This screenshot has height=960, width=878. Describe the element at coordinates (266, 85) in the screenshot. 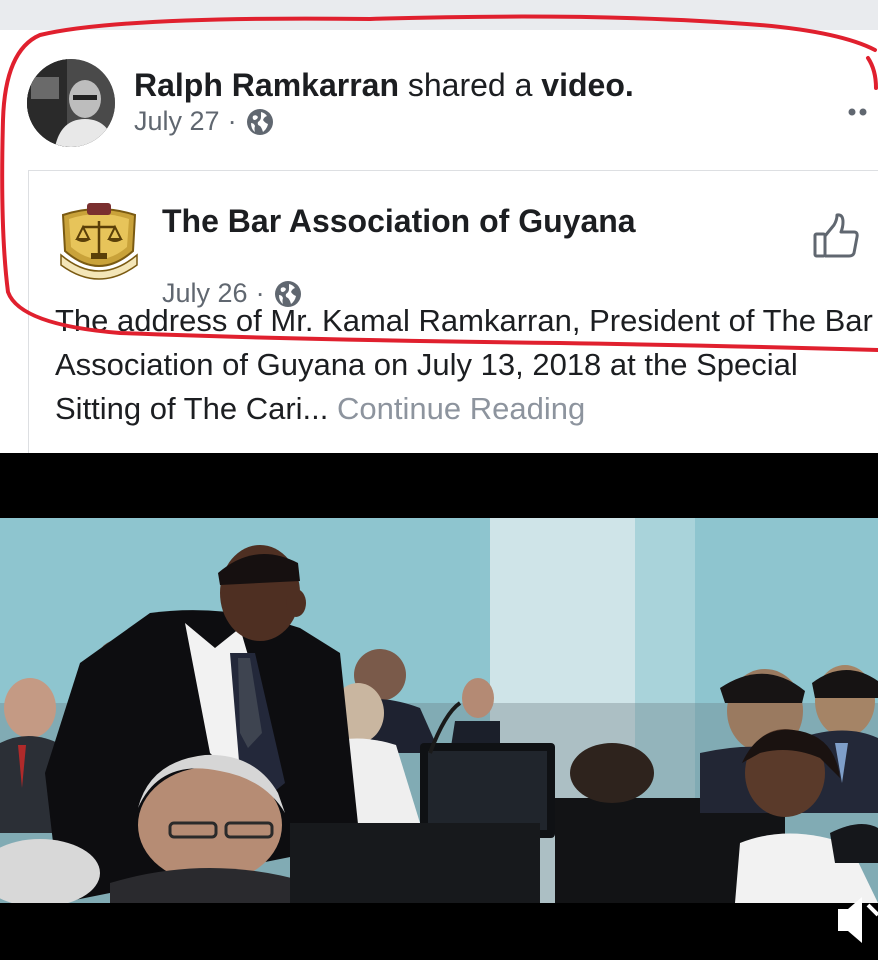

I see `sharer-name-link: Ralph Ramkarran` at that location.